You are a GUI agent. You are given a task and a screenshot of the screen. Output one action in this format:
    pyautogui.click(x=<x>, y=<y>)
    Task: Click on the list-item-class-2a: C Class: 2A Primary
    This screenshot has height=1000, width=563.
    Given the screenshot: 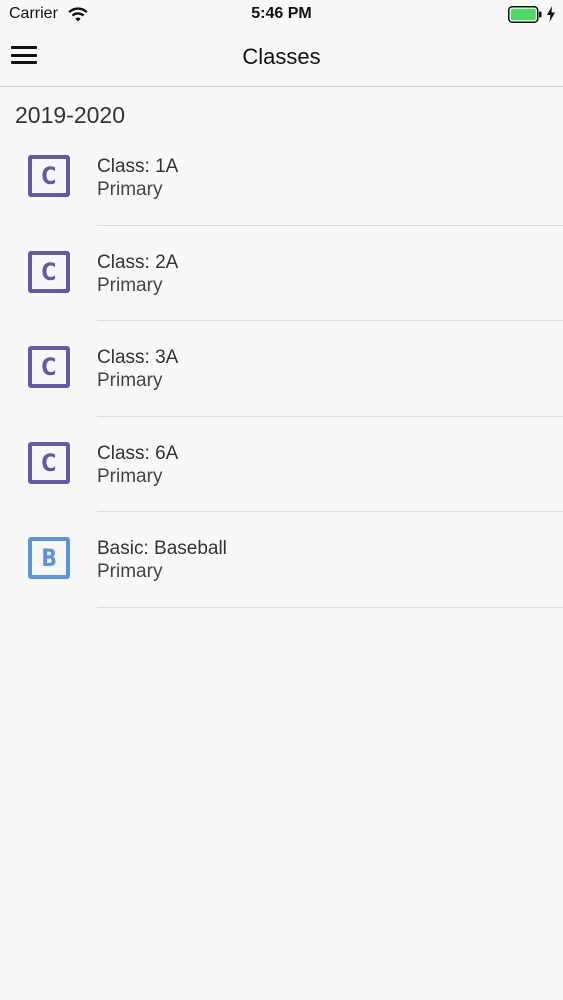 What is the action you would take?
    pyautogui.click(x=281, y=273)
    